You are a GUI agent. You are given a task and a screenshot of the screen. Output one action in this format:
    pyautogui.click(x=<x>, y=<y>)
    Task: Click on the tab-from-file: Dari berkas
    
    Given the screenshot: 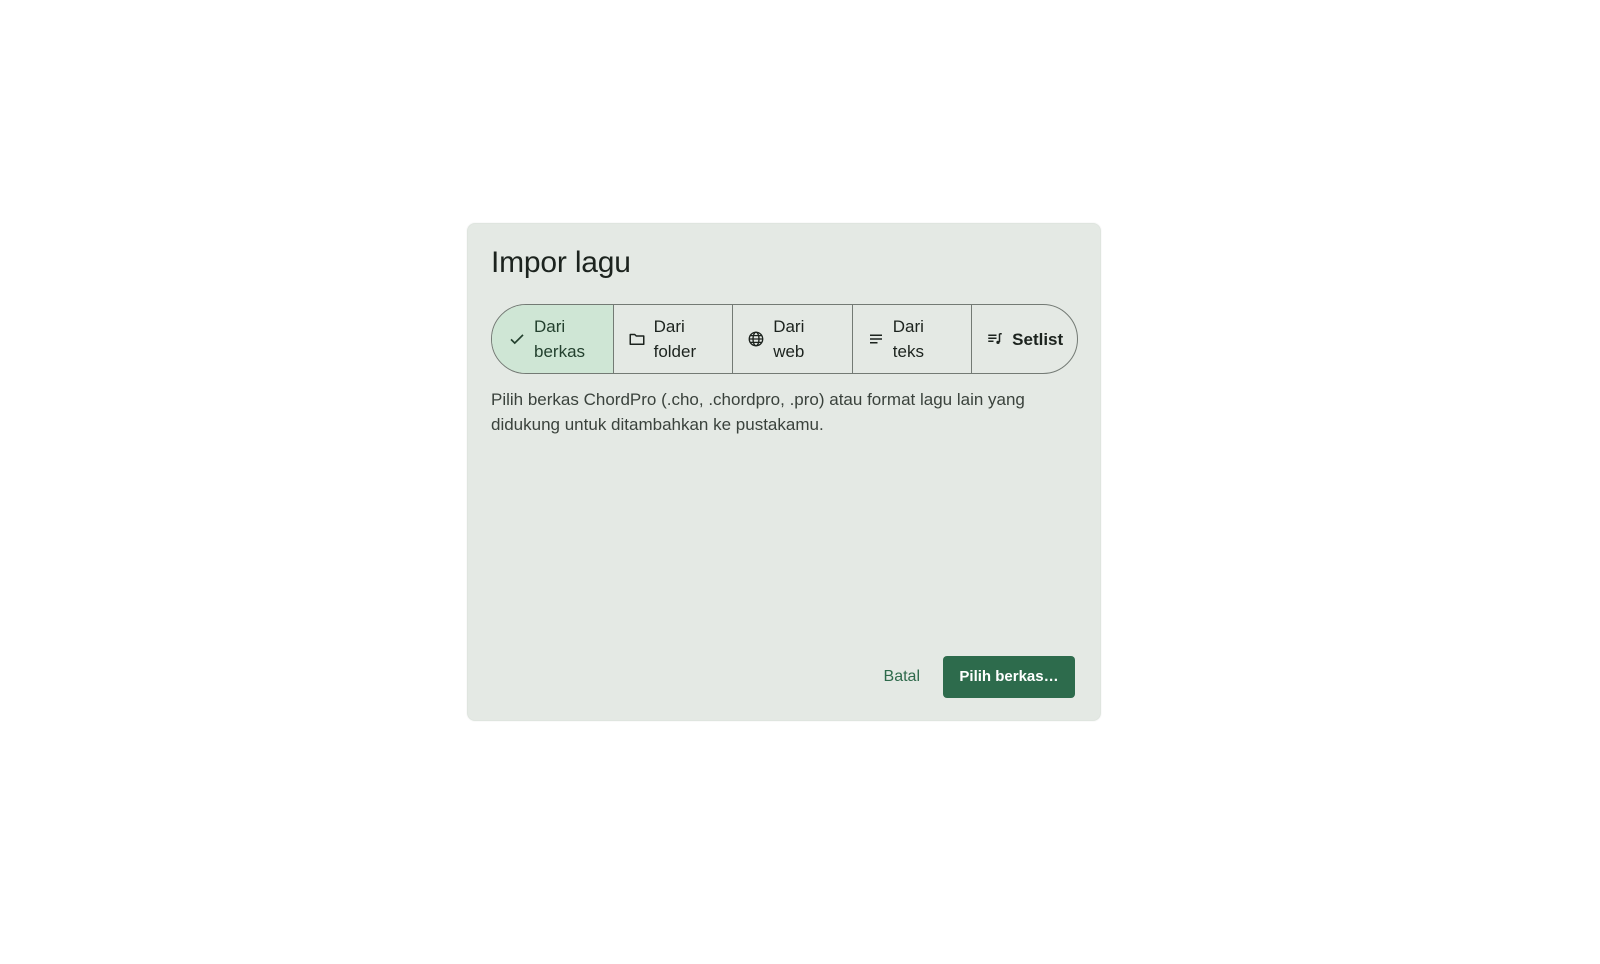 What is the action you would take?
    pyautogui.click(x=552, y=339)
    